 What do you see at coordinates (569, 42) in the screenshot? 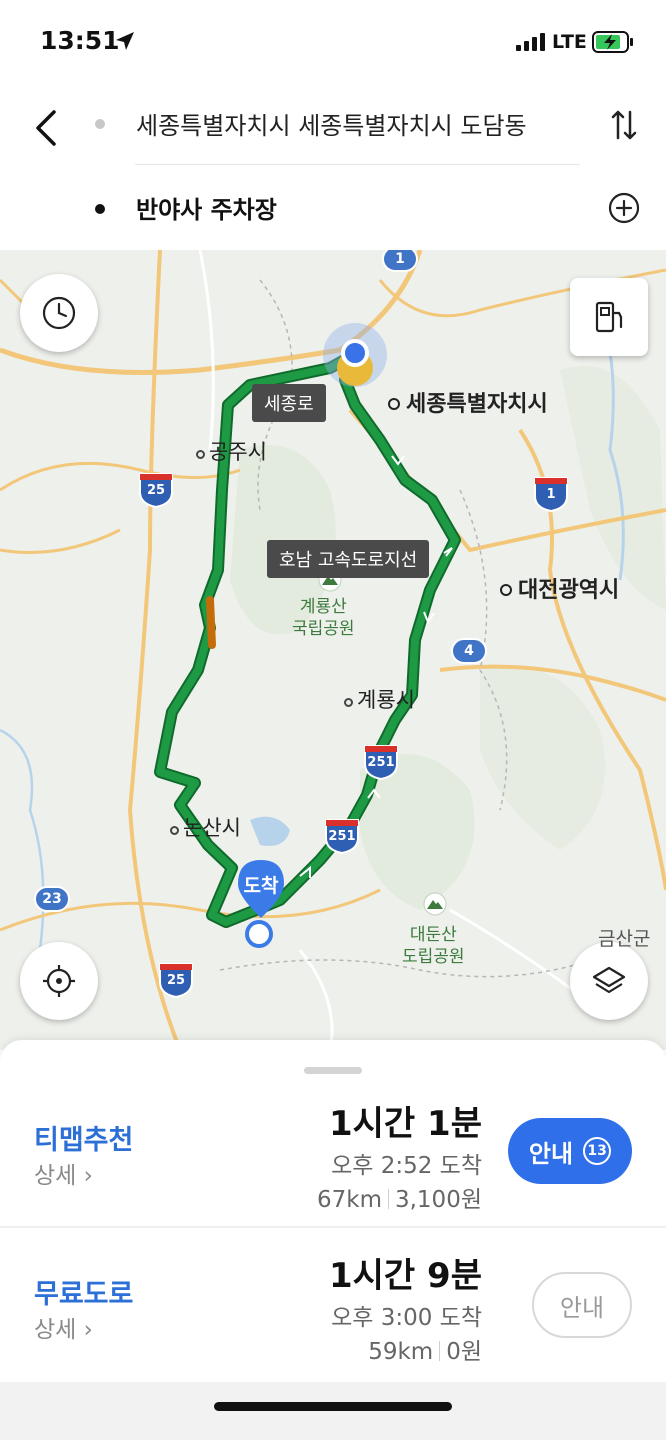
I see `network-type: LTE` at bounding box center [569, 42].